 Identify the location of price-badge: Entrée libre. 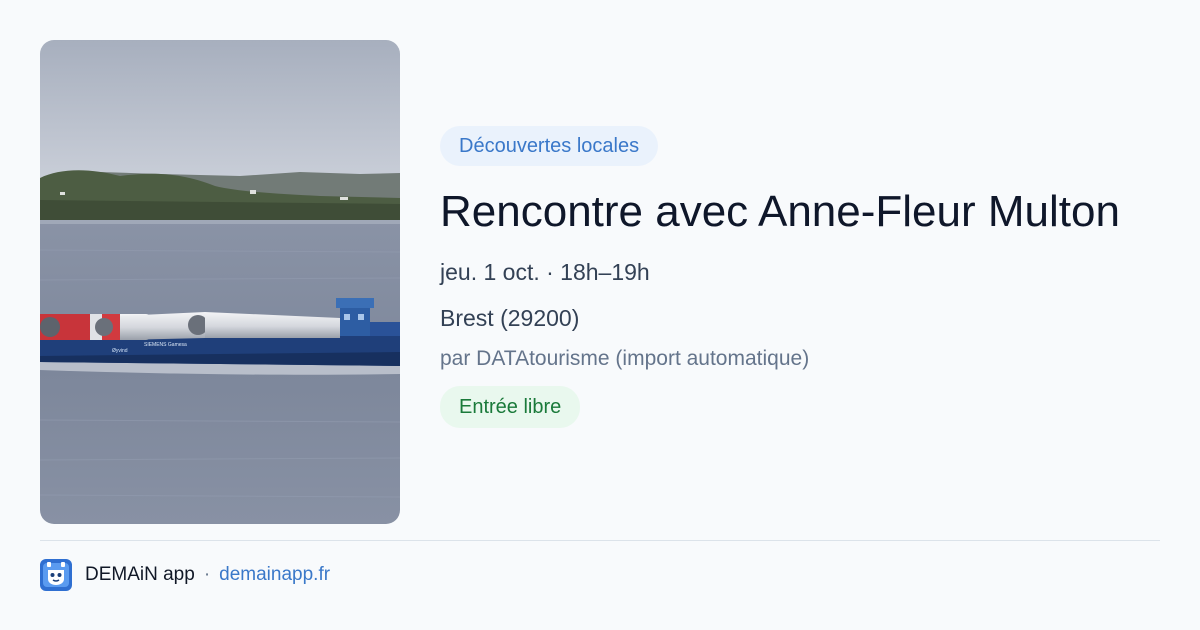
(510, 407).